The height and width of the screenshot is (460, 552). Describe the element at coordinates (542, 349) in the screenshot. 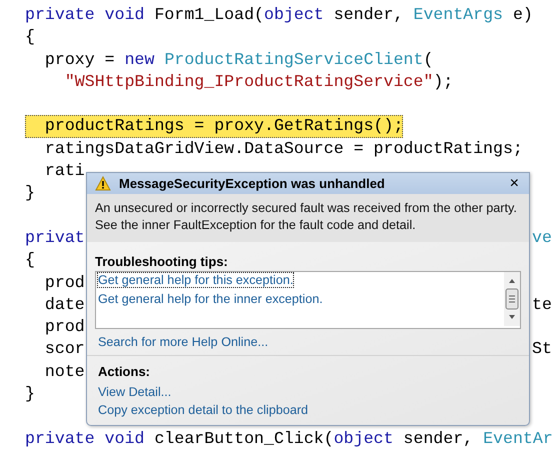

I see `code-fragment: St` at that location.